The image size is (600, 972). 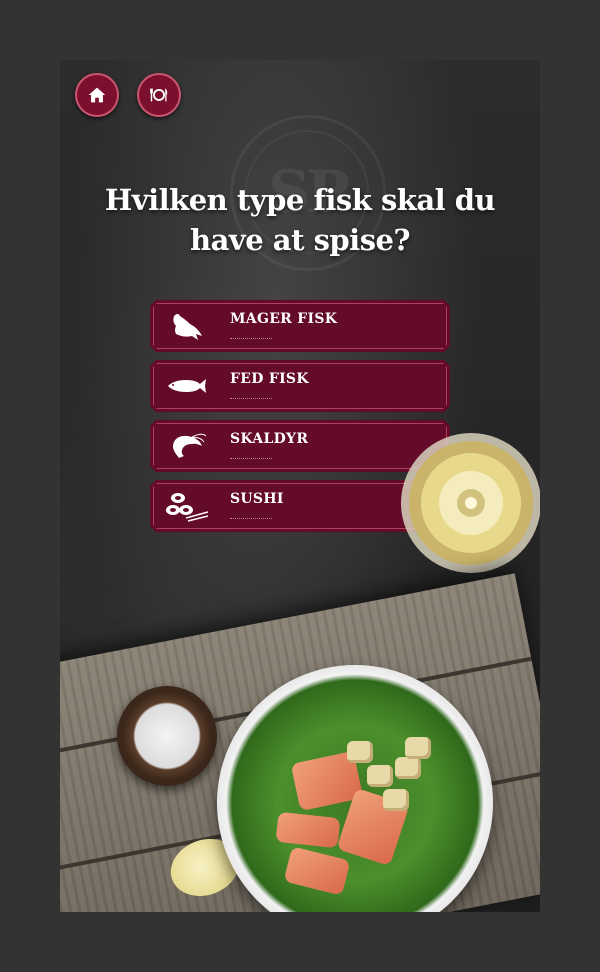 What do you see at coordinates (470, 503) in the screenshot?
I see `wine-glass-image` at bounding box center [470, 503].